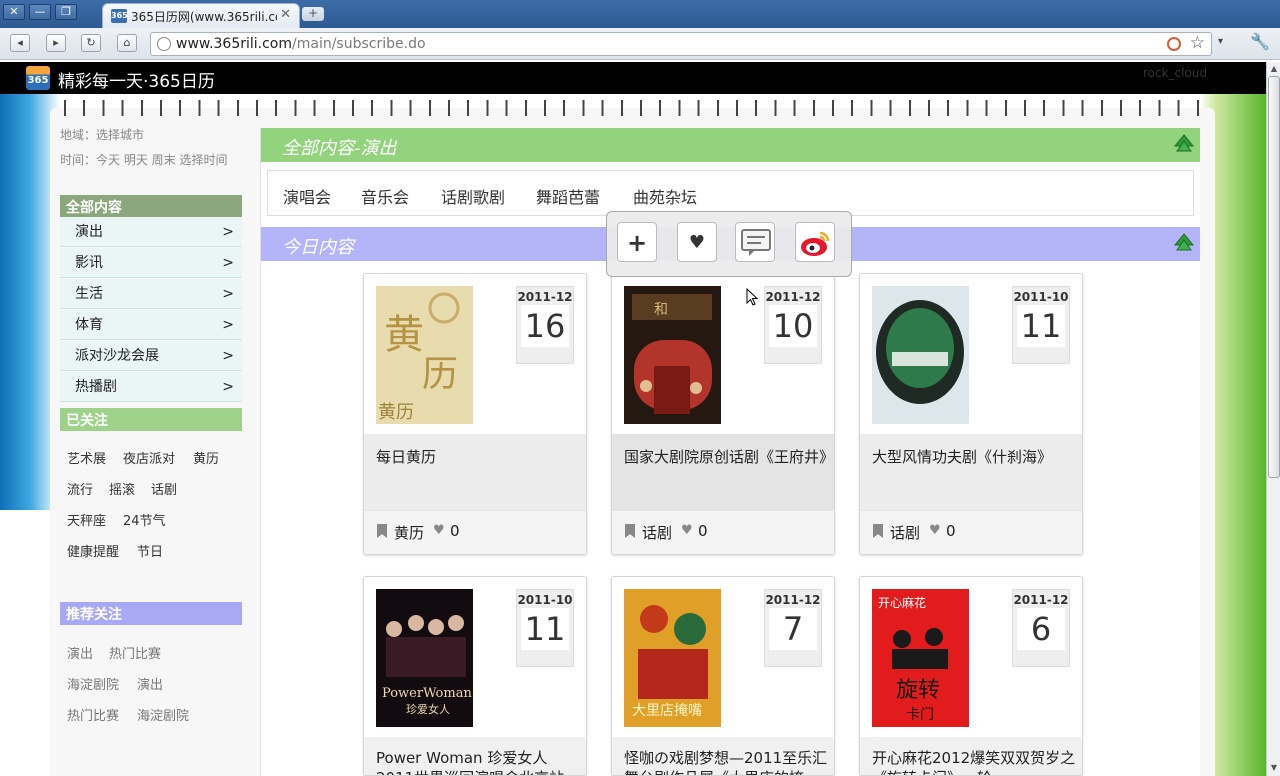  Describe the element at coordinates (1220, 41) in the screenshot. I see `page-menu-icon: ▾` at that location.